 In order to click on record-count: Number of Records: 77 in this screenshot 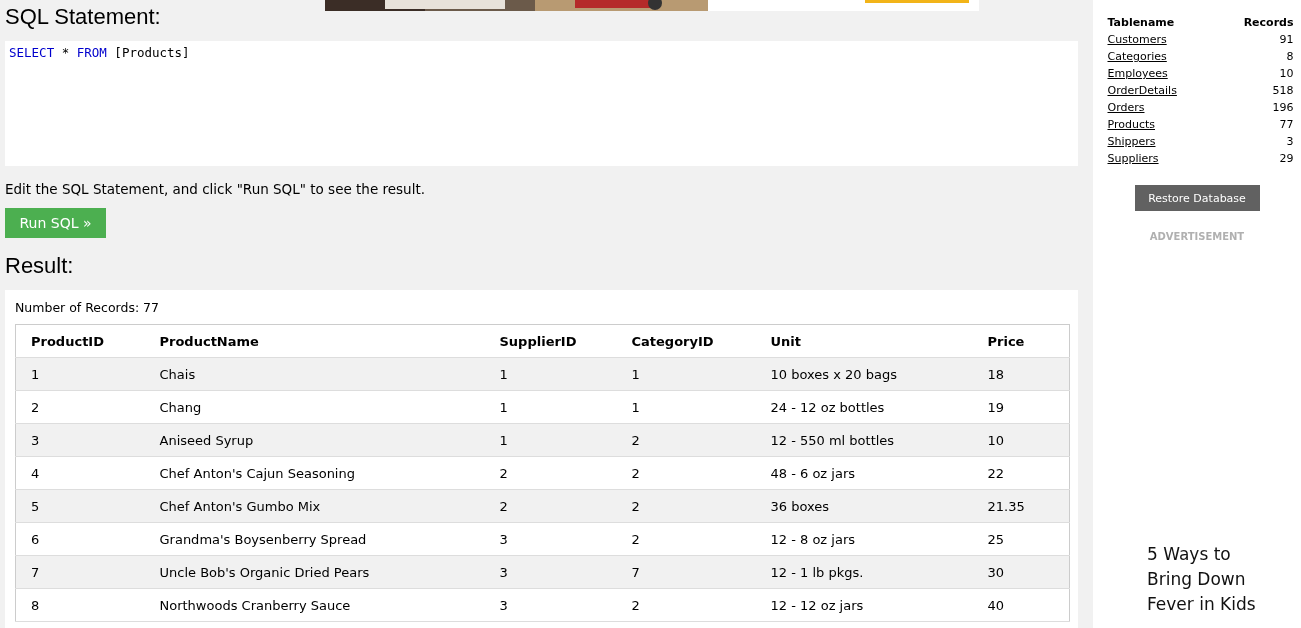, I will do `click(87, 307)`.